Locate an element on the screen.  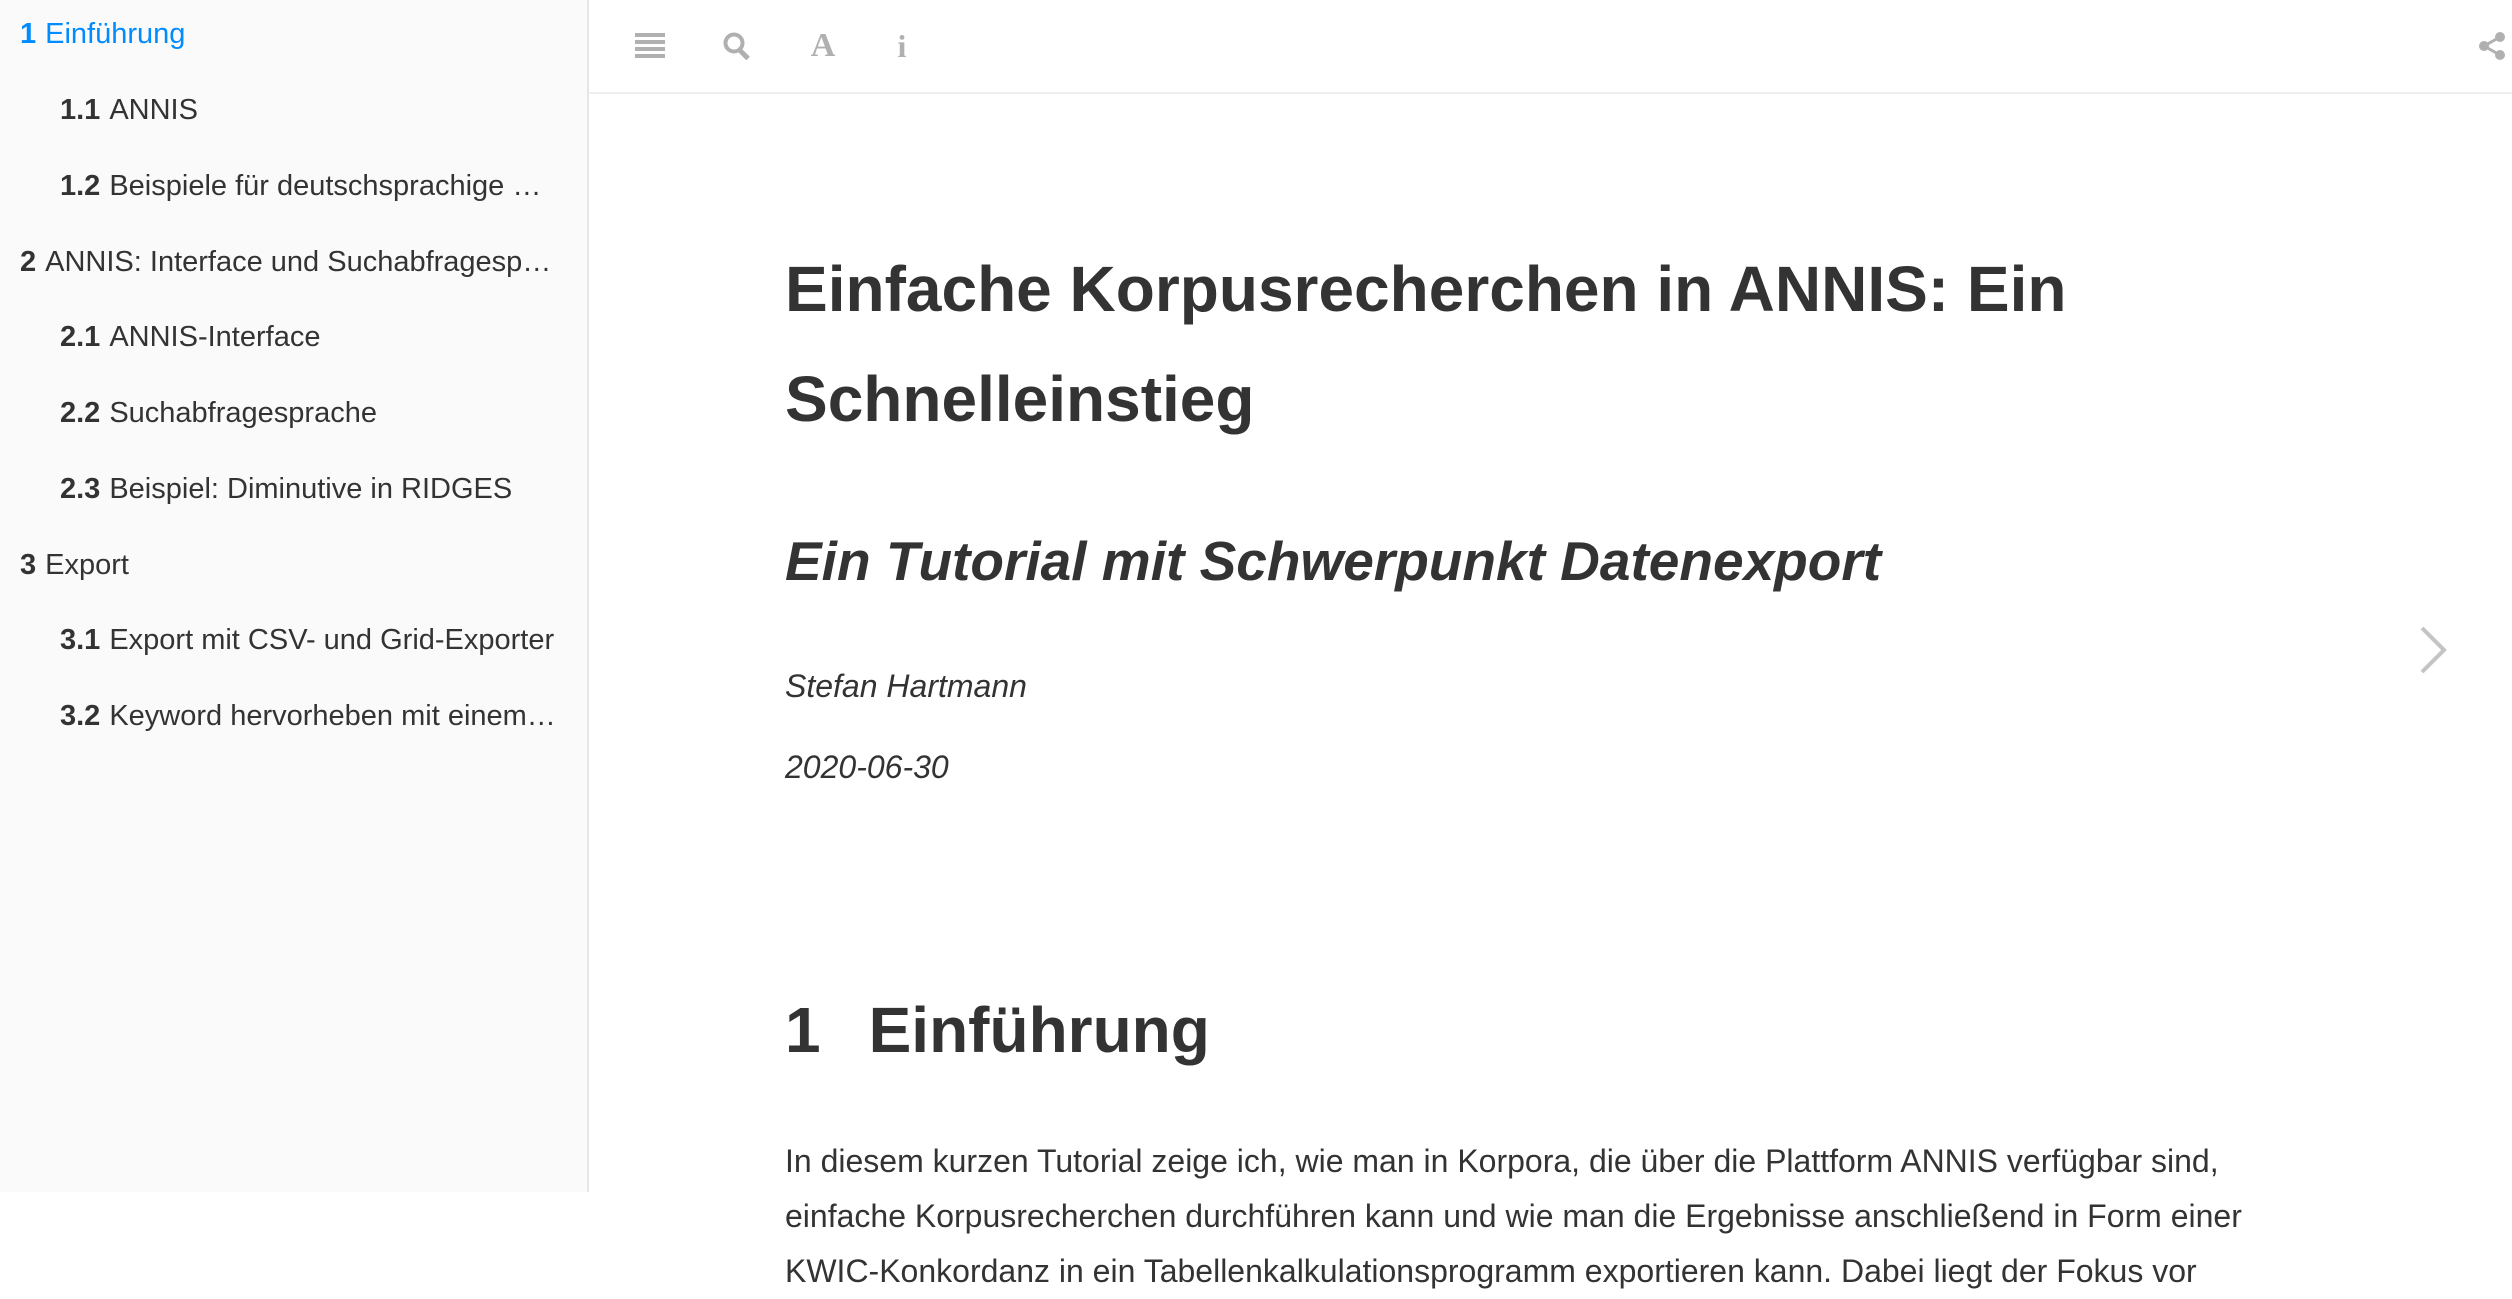
toc-item-number: 1.1 is located at coordinates (80, 110).